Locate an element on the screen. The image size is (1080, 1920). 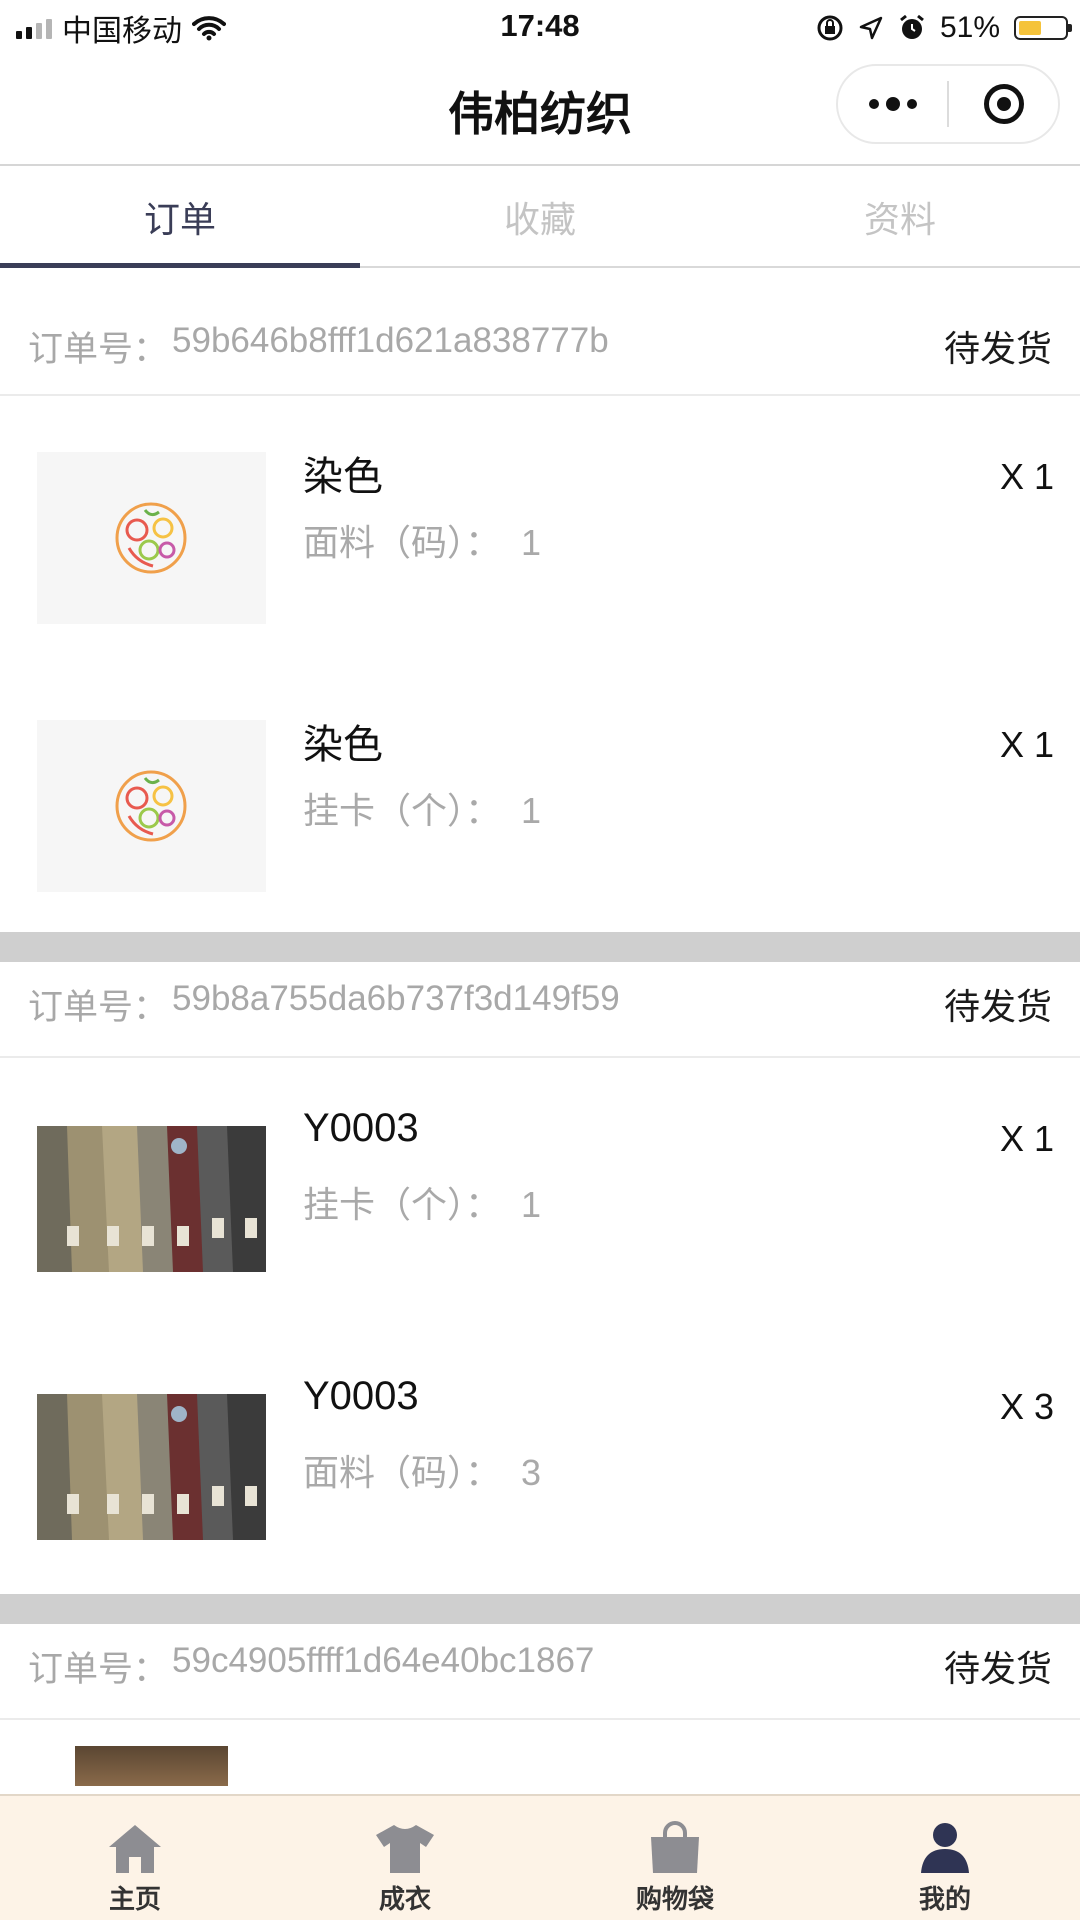
nav-bar: 伟柏纺织 is located at coordinates (540, 110).